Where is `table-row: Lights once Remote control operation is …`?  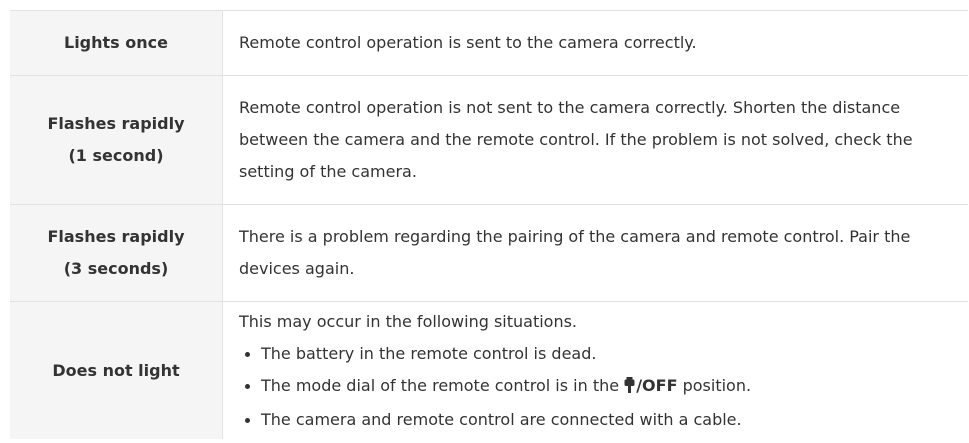
table-row: Lights once Remote control operation is … is located at coordinates (489, 43).